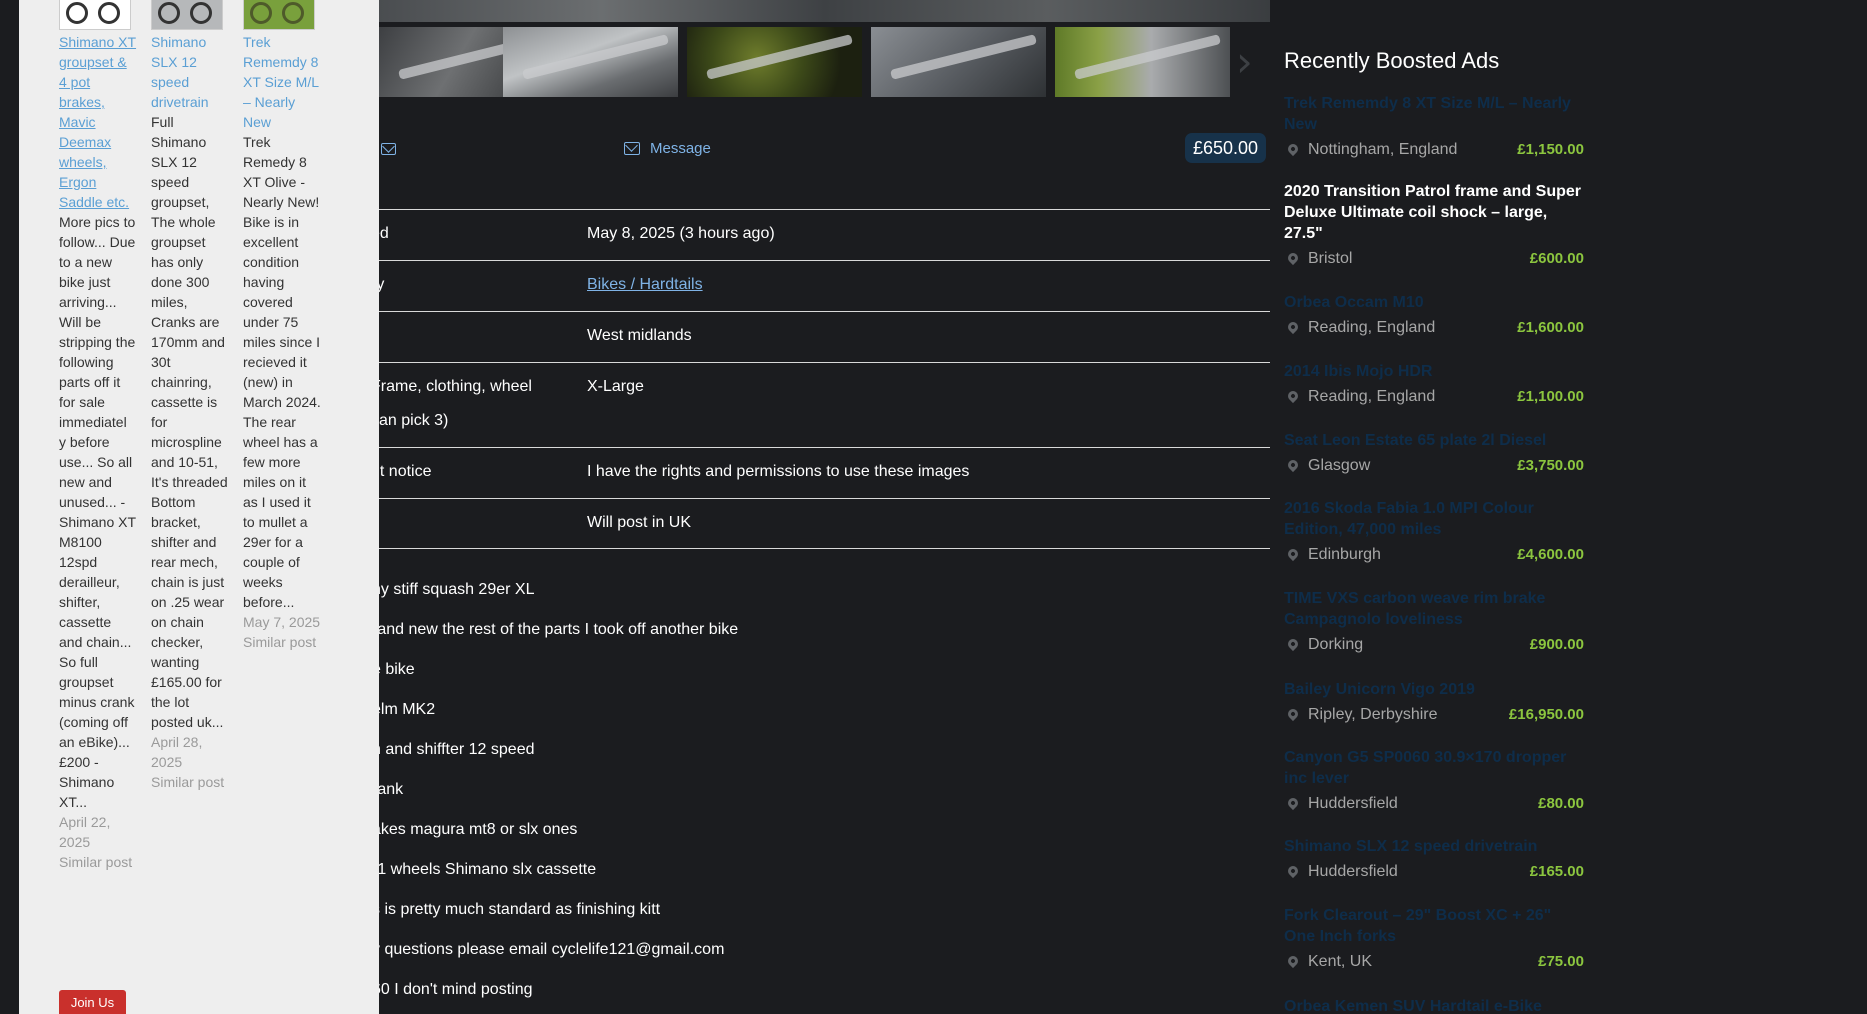 Image resolution: width=1867 pixels, height=1014 pixels. I want to click on ad-title: Trek Rememdy 8 XT Size M/L – Nearly New, so click(1434, 114).